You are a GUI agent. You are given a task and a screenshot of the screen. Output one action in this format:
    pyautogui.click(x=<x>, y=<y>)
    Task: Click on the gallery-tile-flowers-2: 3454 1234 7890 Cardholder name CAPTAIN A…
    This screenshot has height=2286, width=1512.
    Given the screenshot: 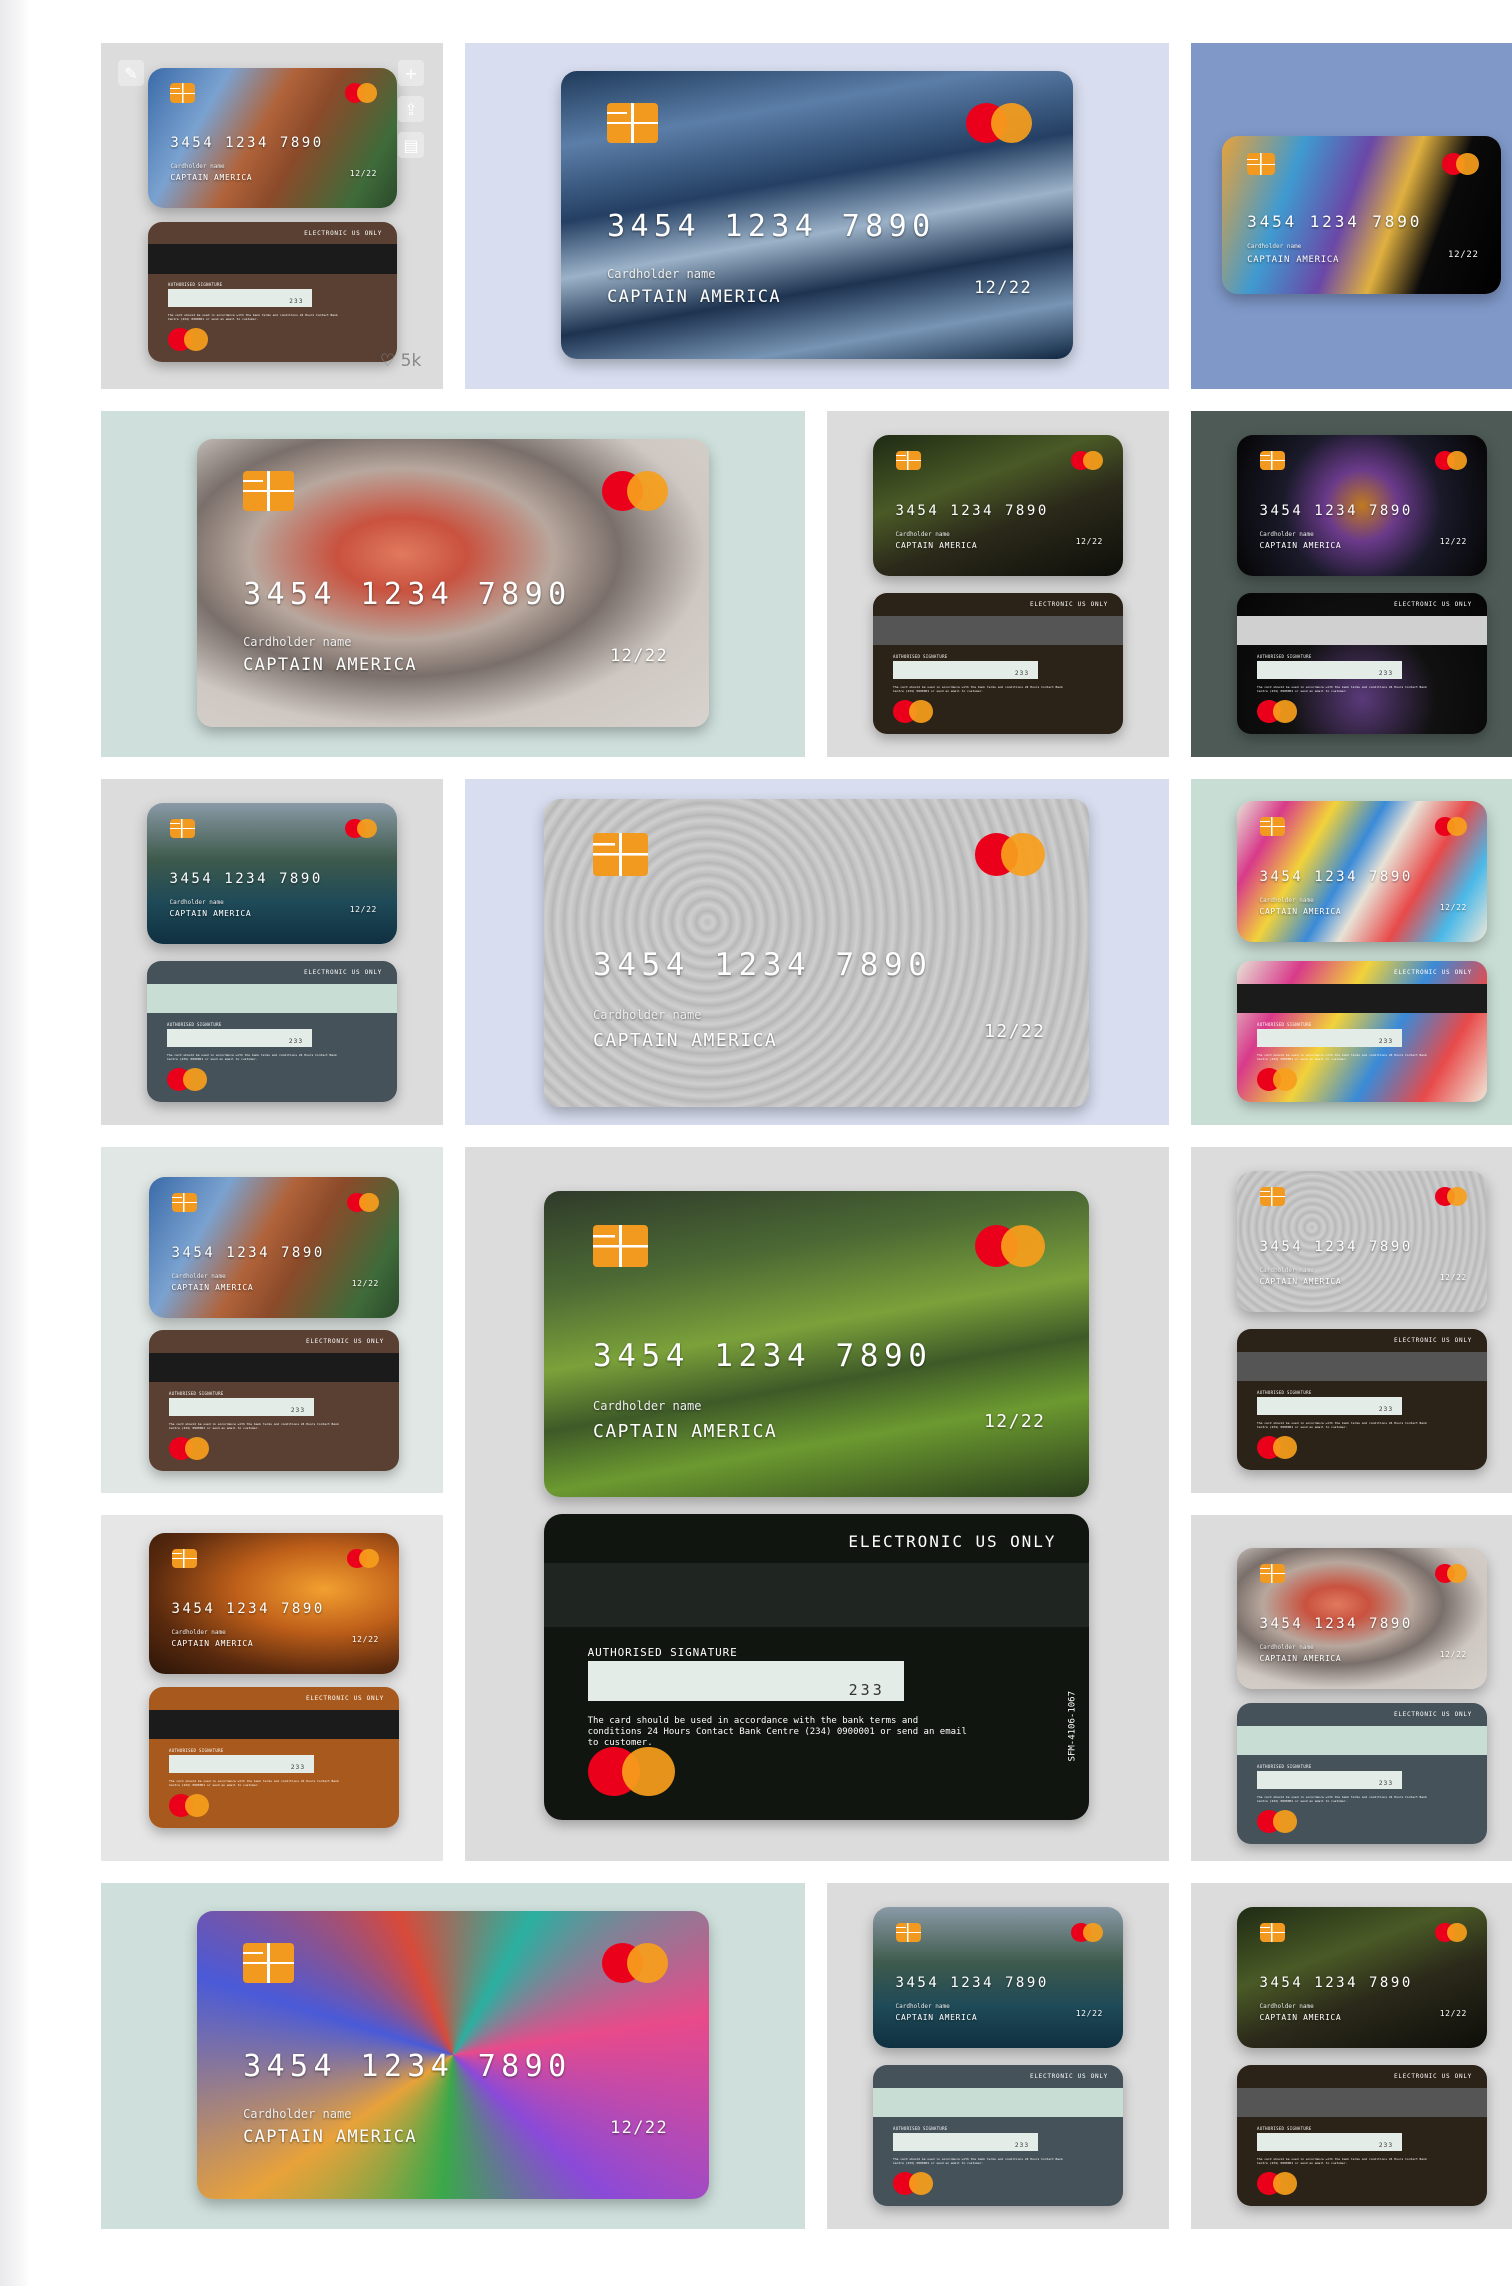 What is the action you would take?
    pyautogui.click(x=1351, y=1688)
    